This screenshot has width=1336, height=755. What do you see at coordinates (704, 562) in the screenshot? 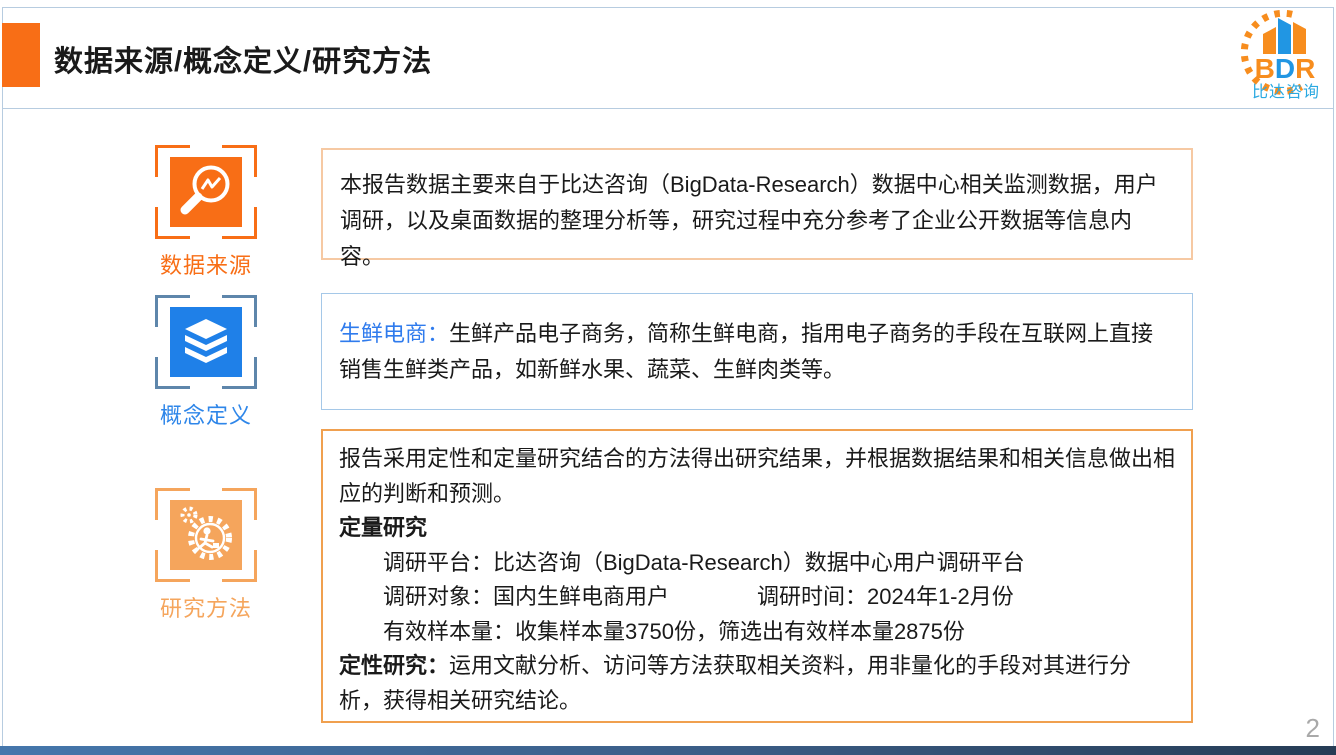
I see `method-quant-platform: 调研平台：比达咨询（BigData-Research）数据中心用户调研平台` at bounding box center [704, 562].